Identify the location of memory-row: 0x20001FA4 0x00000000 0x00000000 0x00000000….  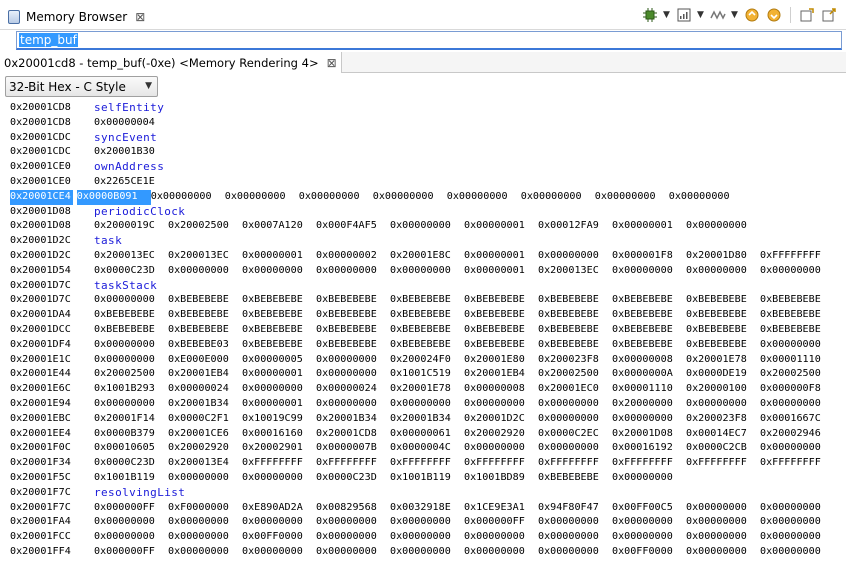
(428, 522).